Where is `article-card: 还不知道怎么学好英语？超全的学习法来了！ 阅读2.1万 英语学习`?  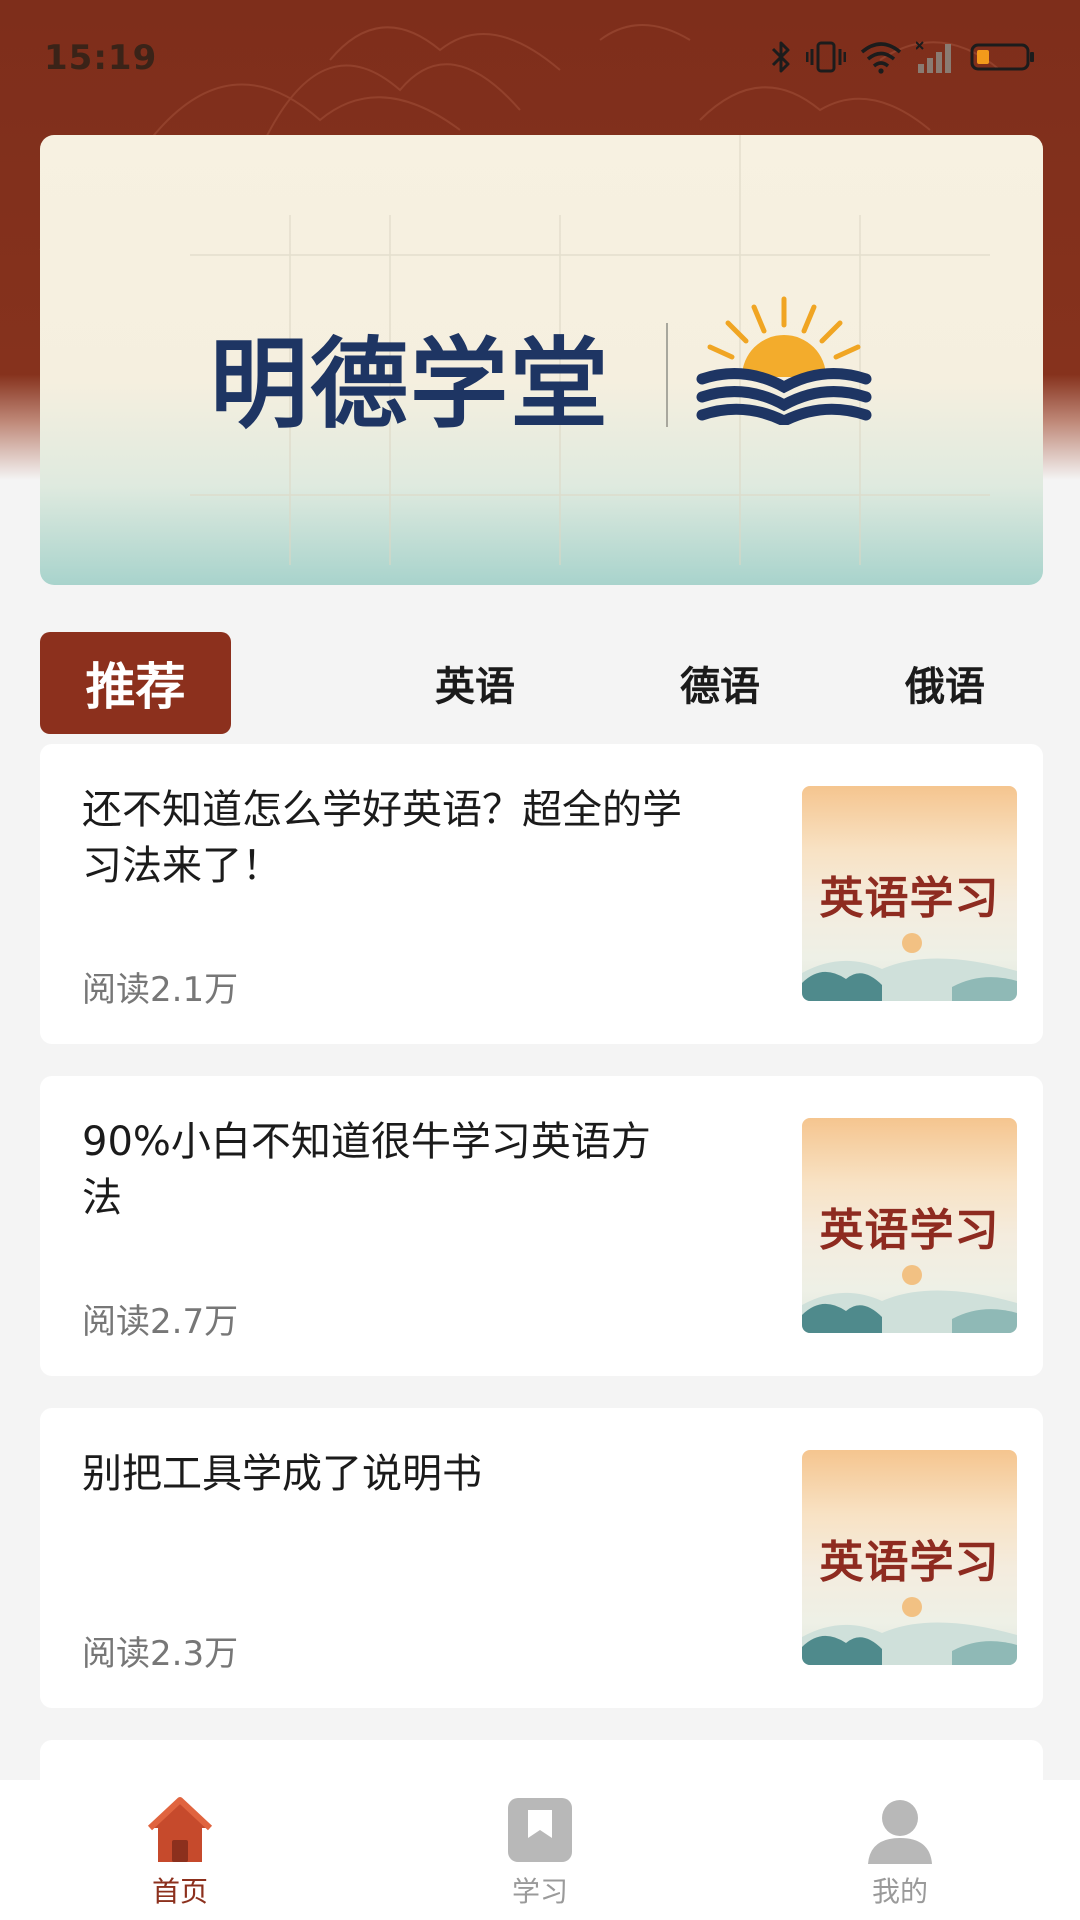 article-card: 还不知道怎么学好英语？超全的学习法来了！ 阅读2.1万 英语学习 is located at coordinates (541, 894).